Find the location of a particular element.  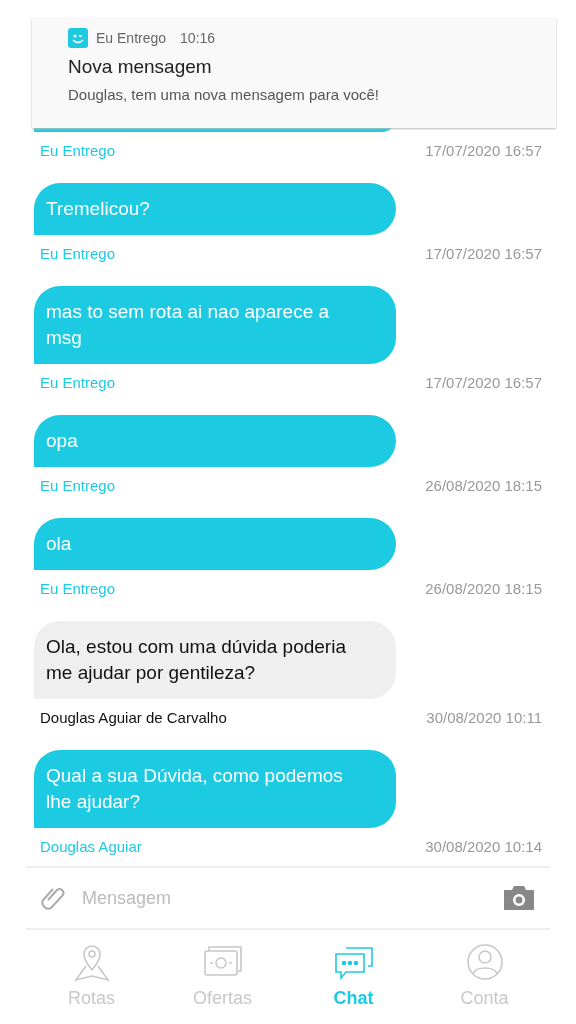

message-bubble: Tremelicou? is located at coordinates (215, 209).